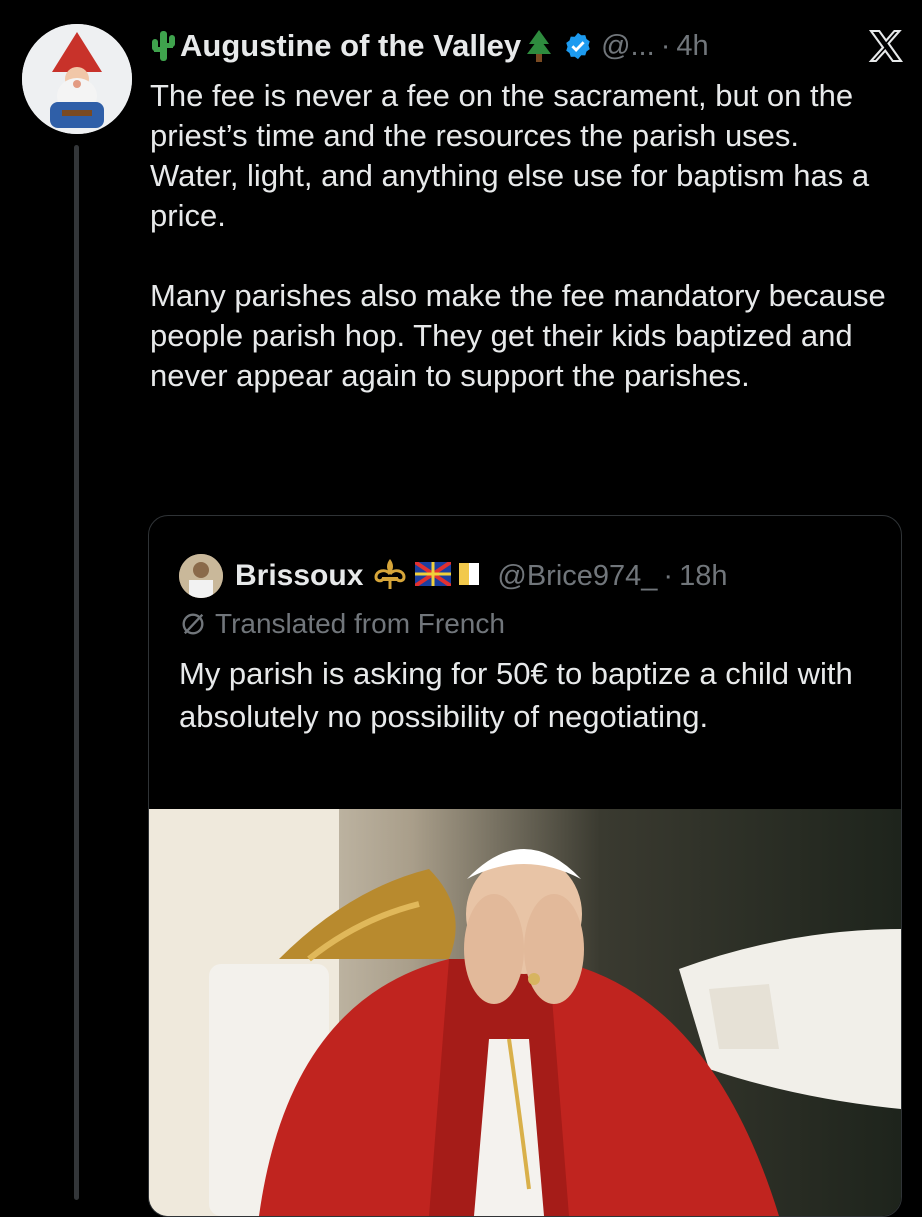 Image resolution: width=922 pixels, height=1217 pixels. Describe the element at coordinates (360, 623) in the screenshot. I see `translated-label-text: Translated from French` at that location.